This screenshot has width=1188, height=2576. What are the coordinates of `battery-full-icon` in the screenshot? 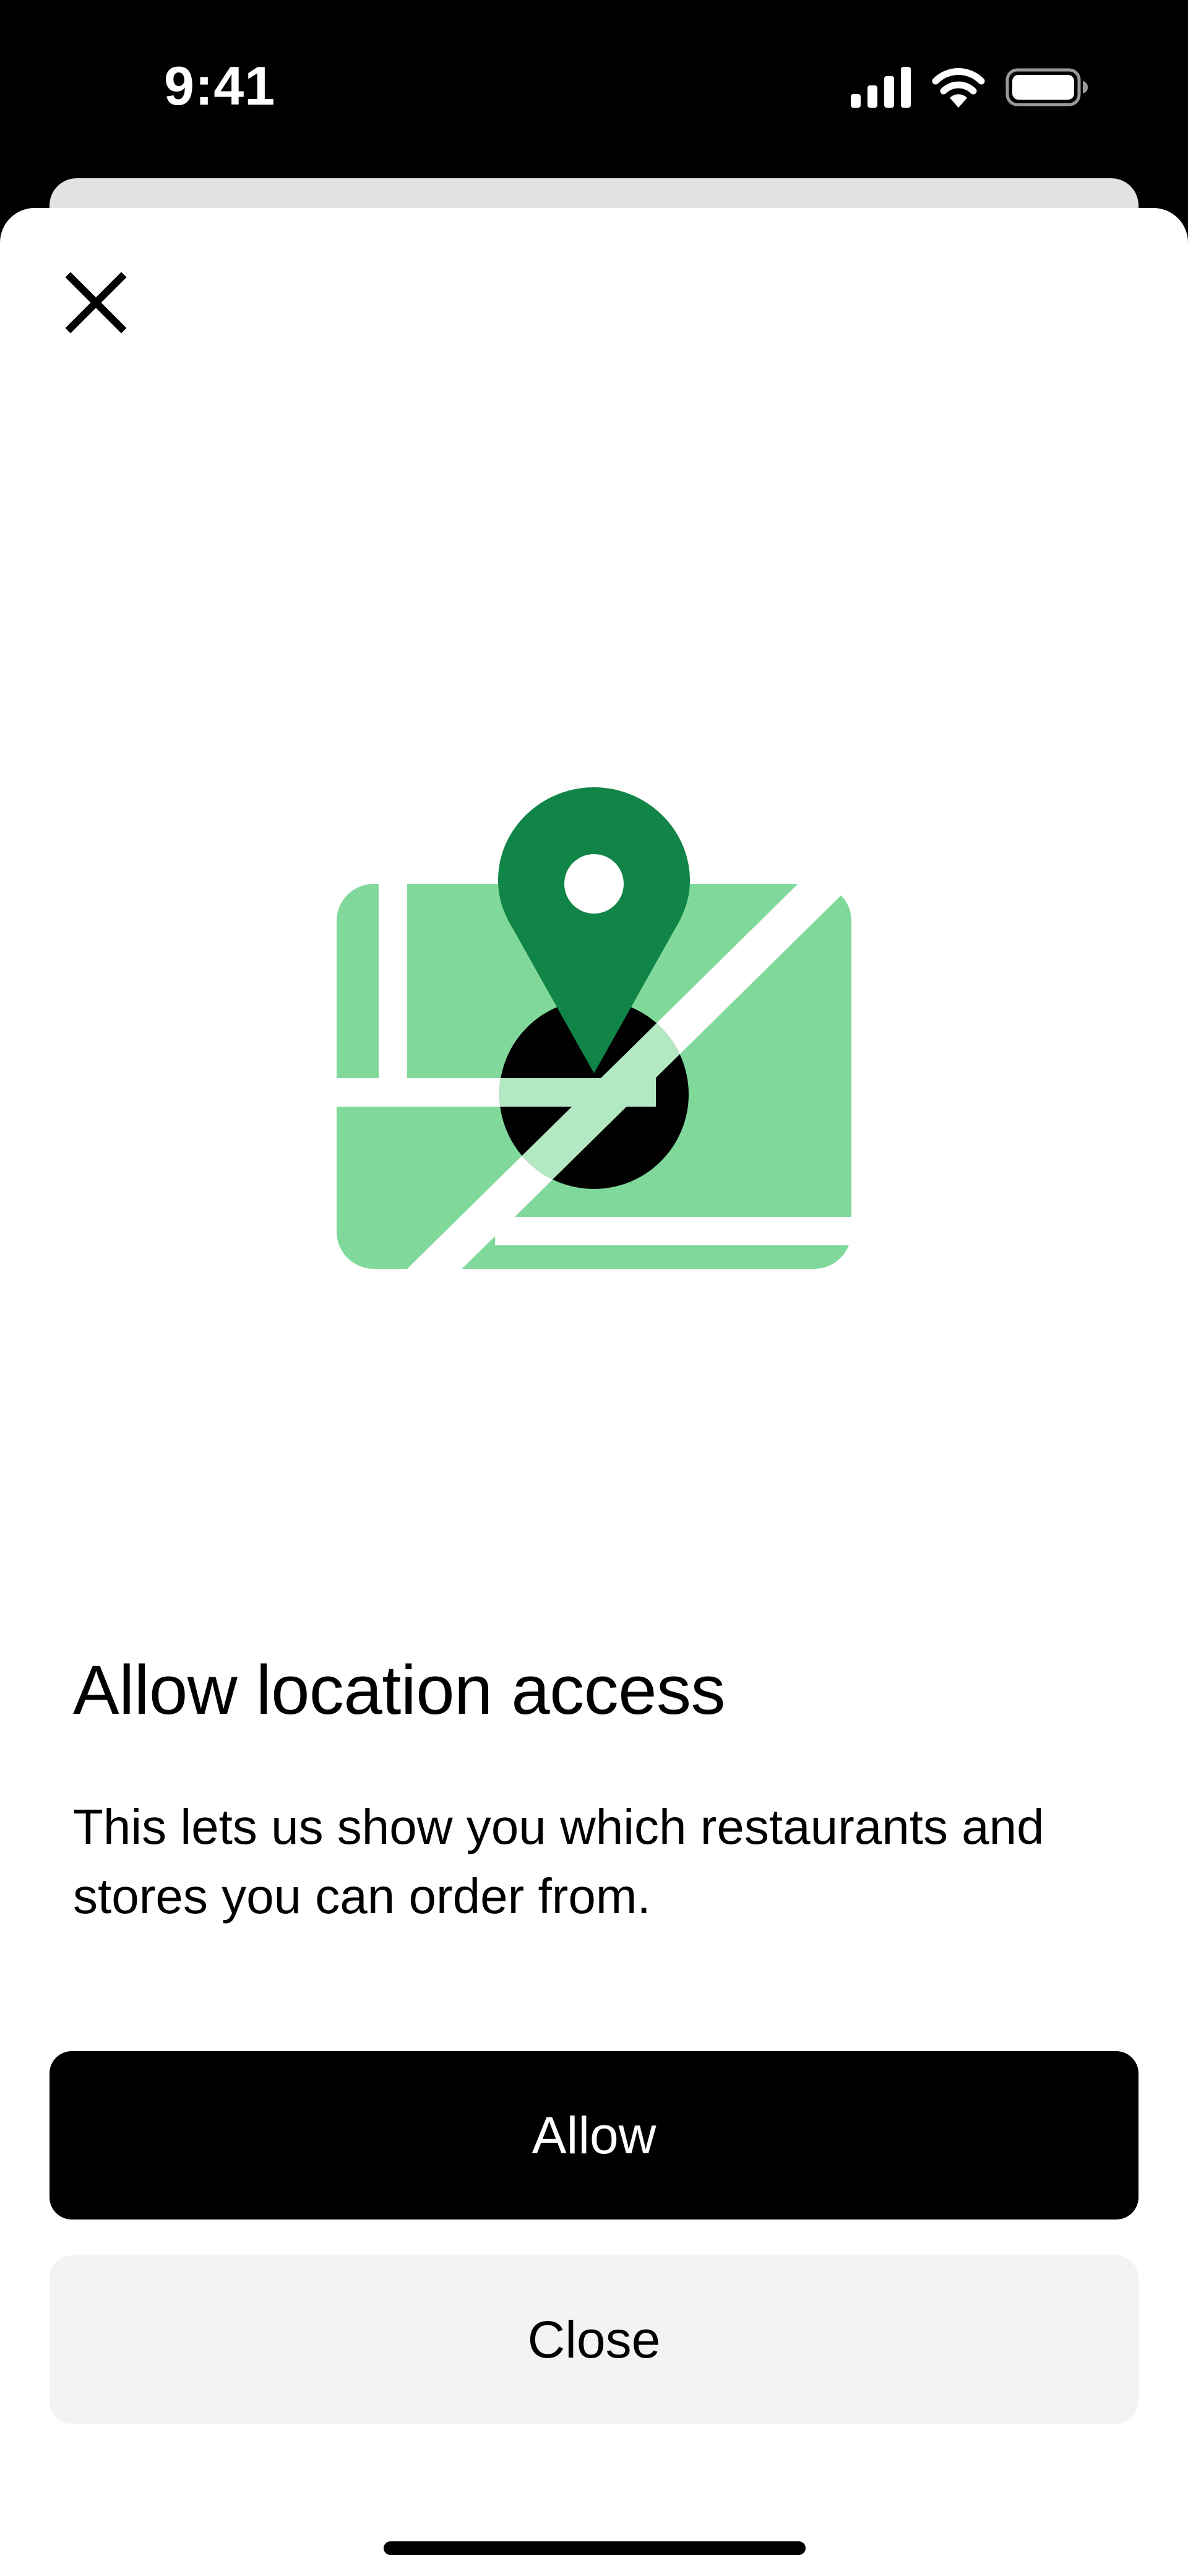 It's located at (1046, 87).